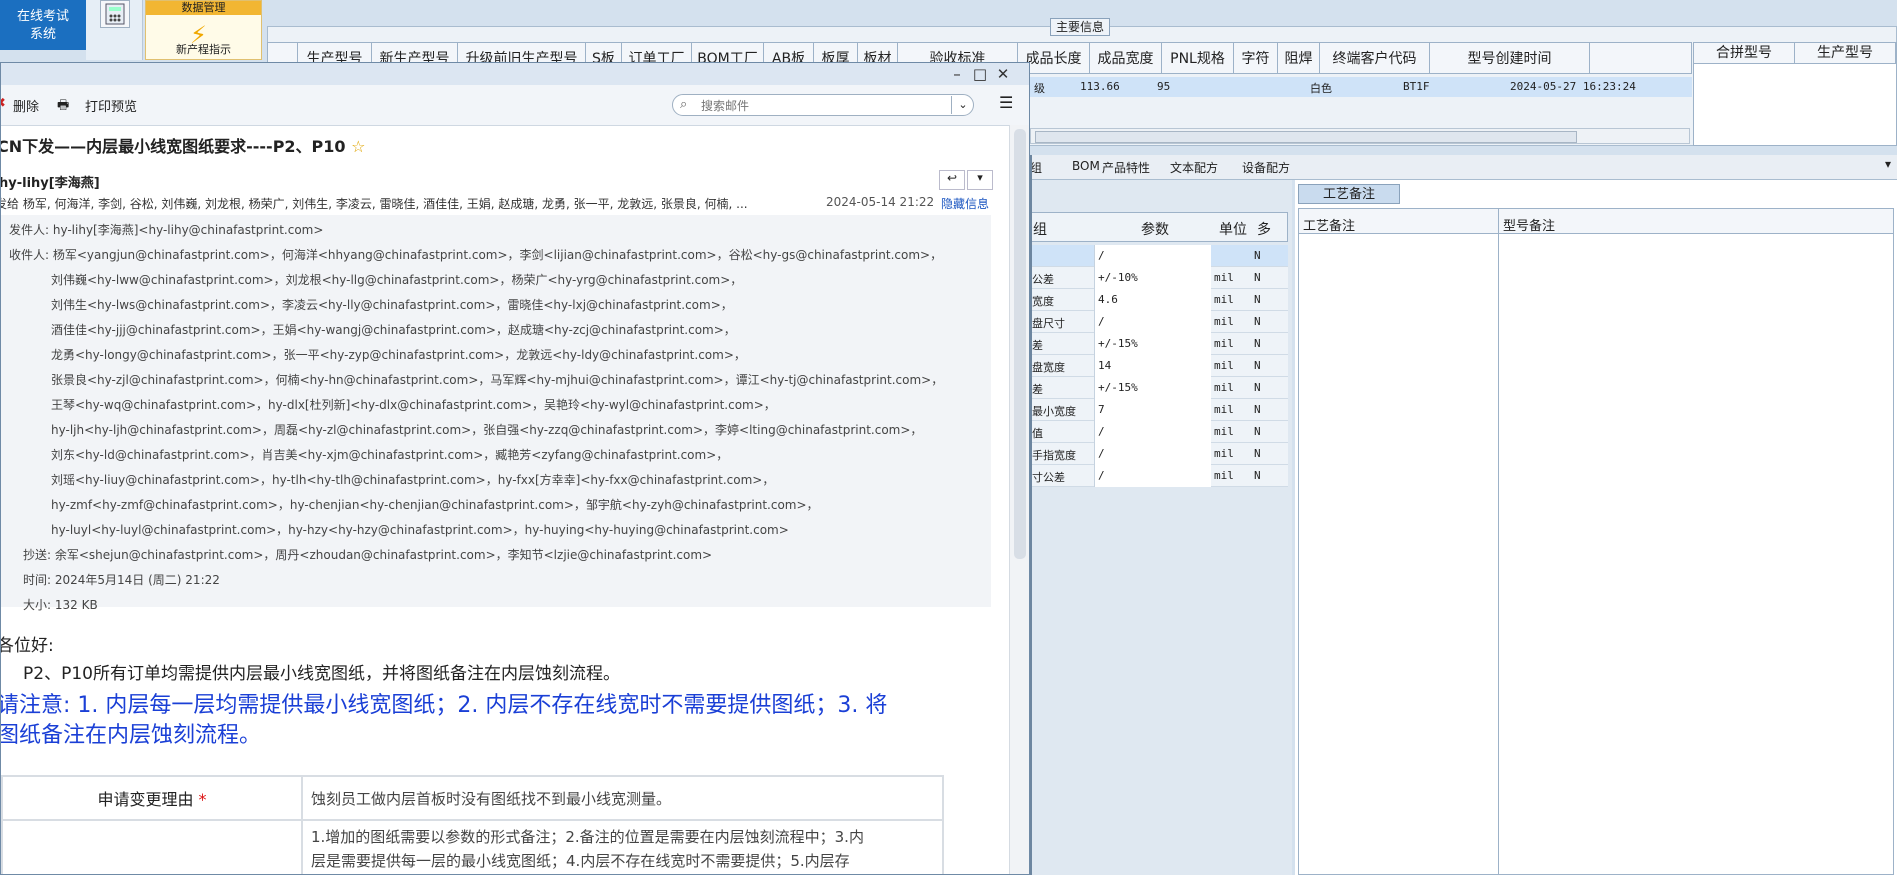 The height and width of the screenshot is (875, 1897). Describe the element at coordinates (145, 799) in the screenshot. I see `reason-label: 申请变更理由` at that location.